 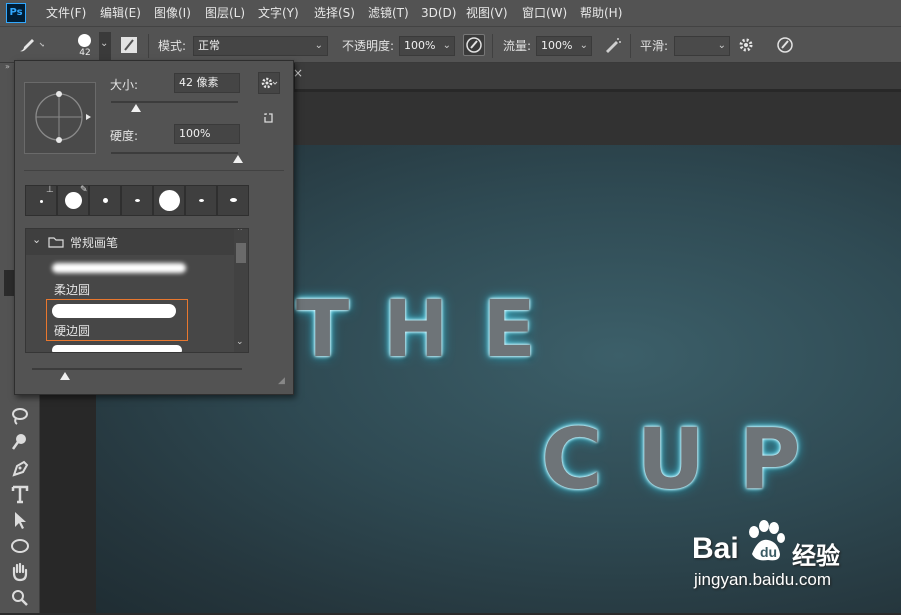 I want to click on path-select-tool, so click(x=20, y=520).